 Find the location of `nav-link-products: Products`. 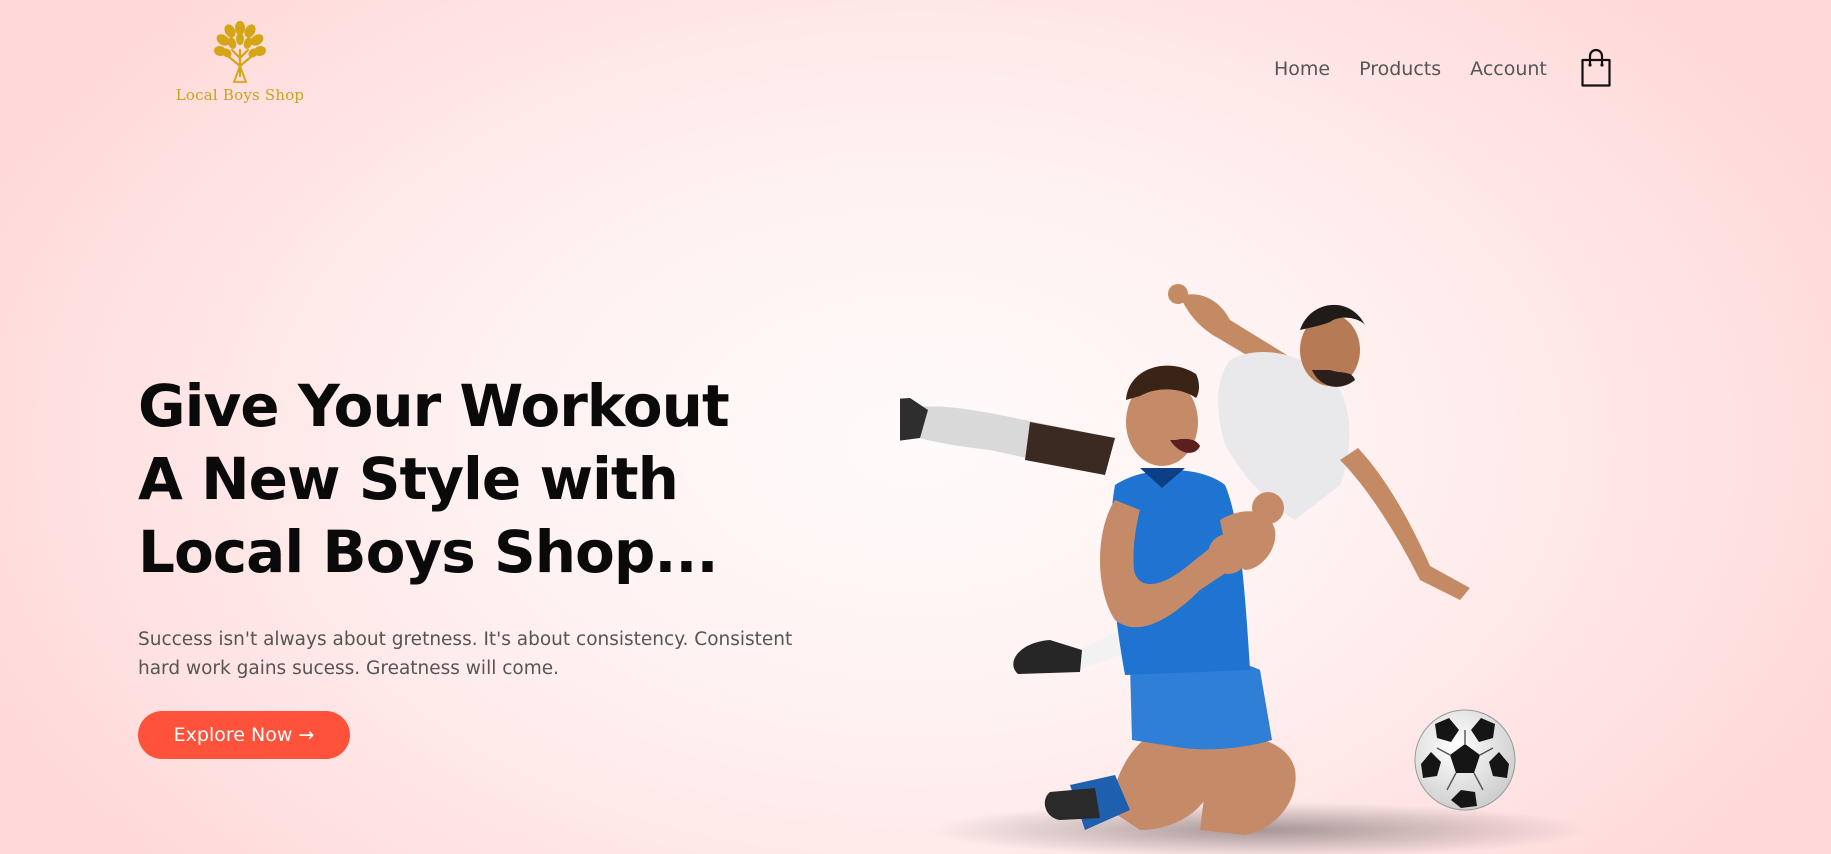

nav-link-products: Products is located at coordinates (1400, 69).